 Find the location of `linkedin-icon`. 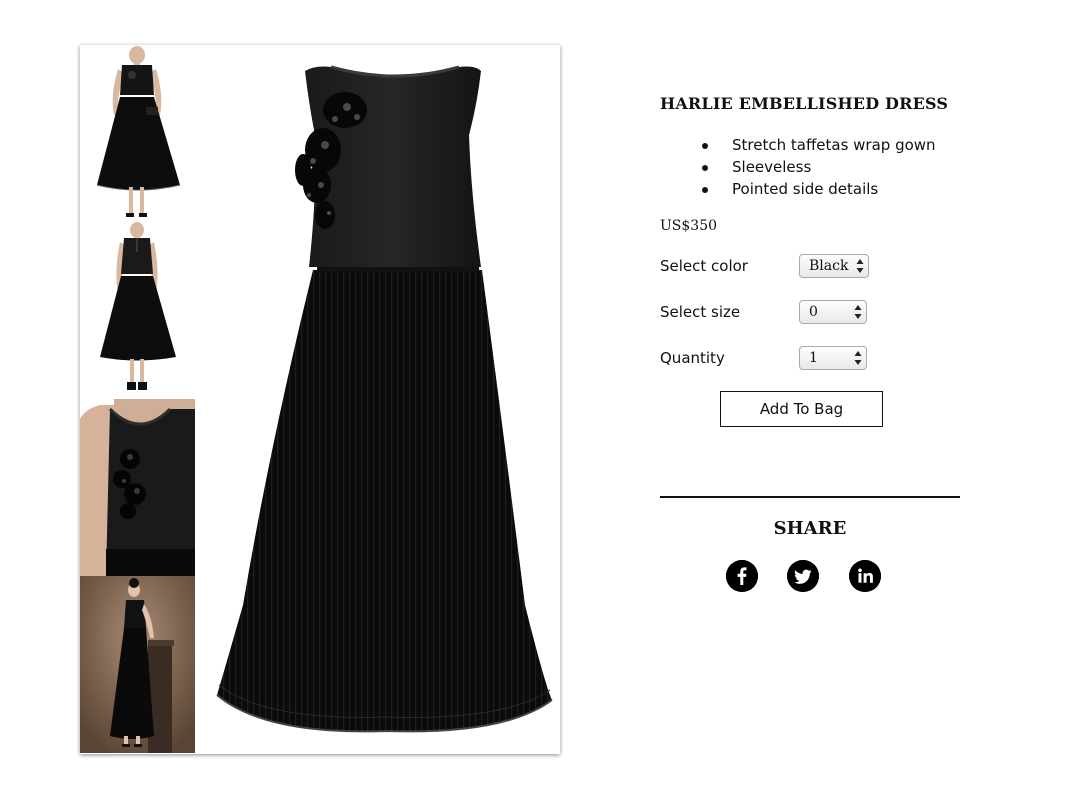

linkedin-icon is located at coordinates (865, 576).